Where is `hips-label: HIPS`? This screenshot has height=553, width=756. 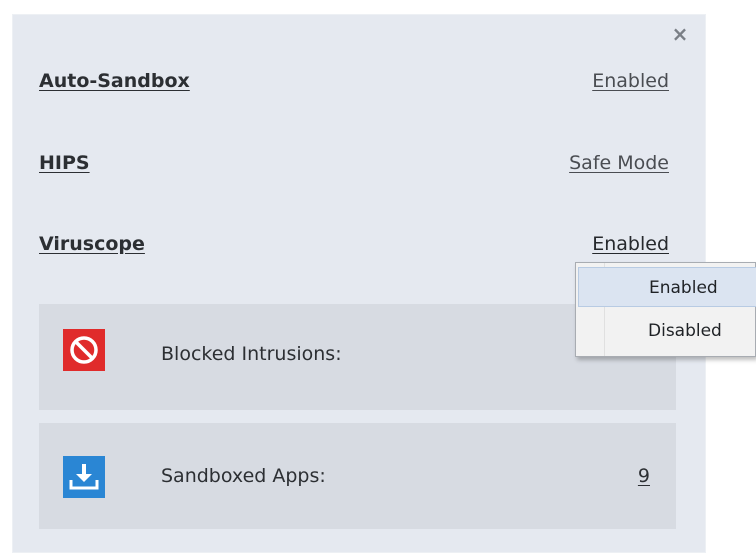
hips-label: HIPS is located at coordinates (64, 163).